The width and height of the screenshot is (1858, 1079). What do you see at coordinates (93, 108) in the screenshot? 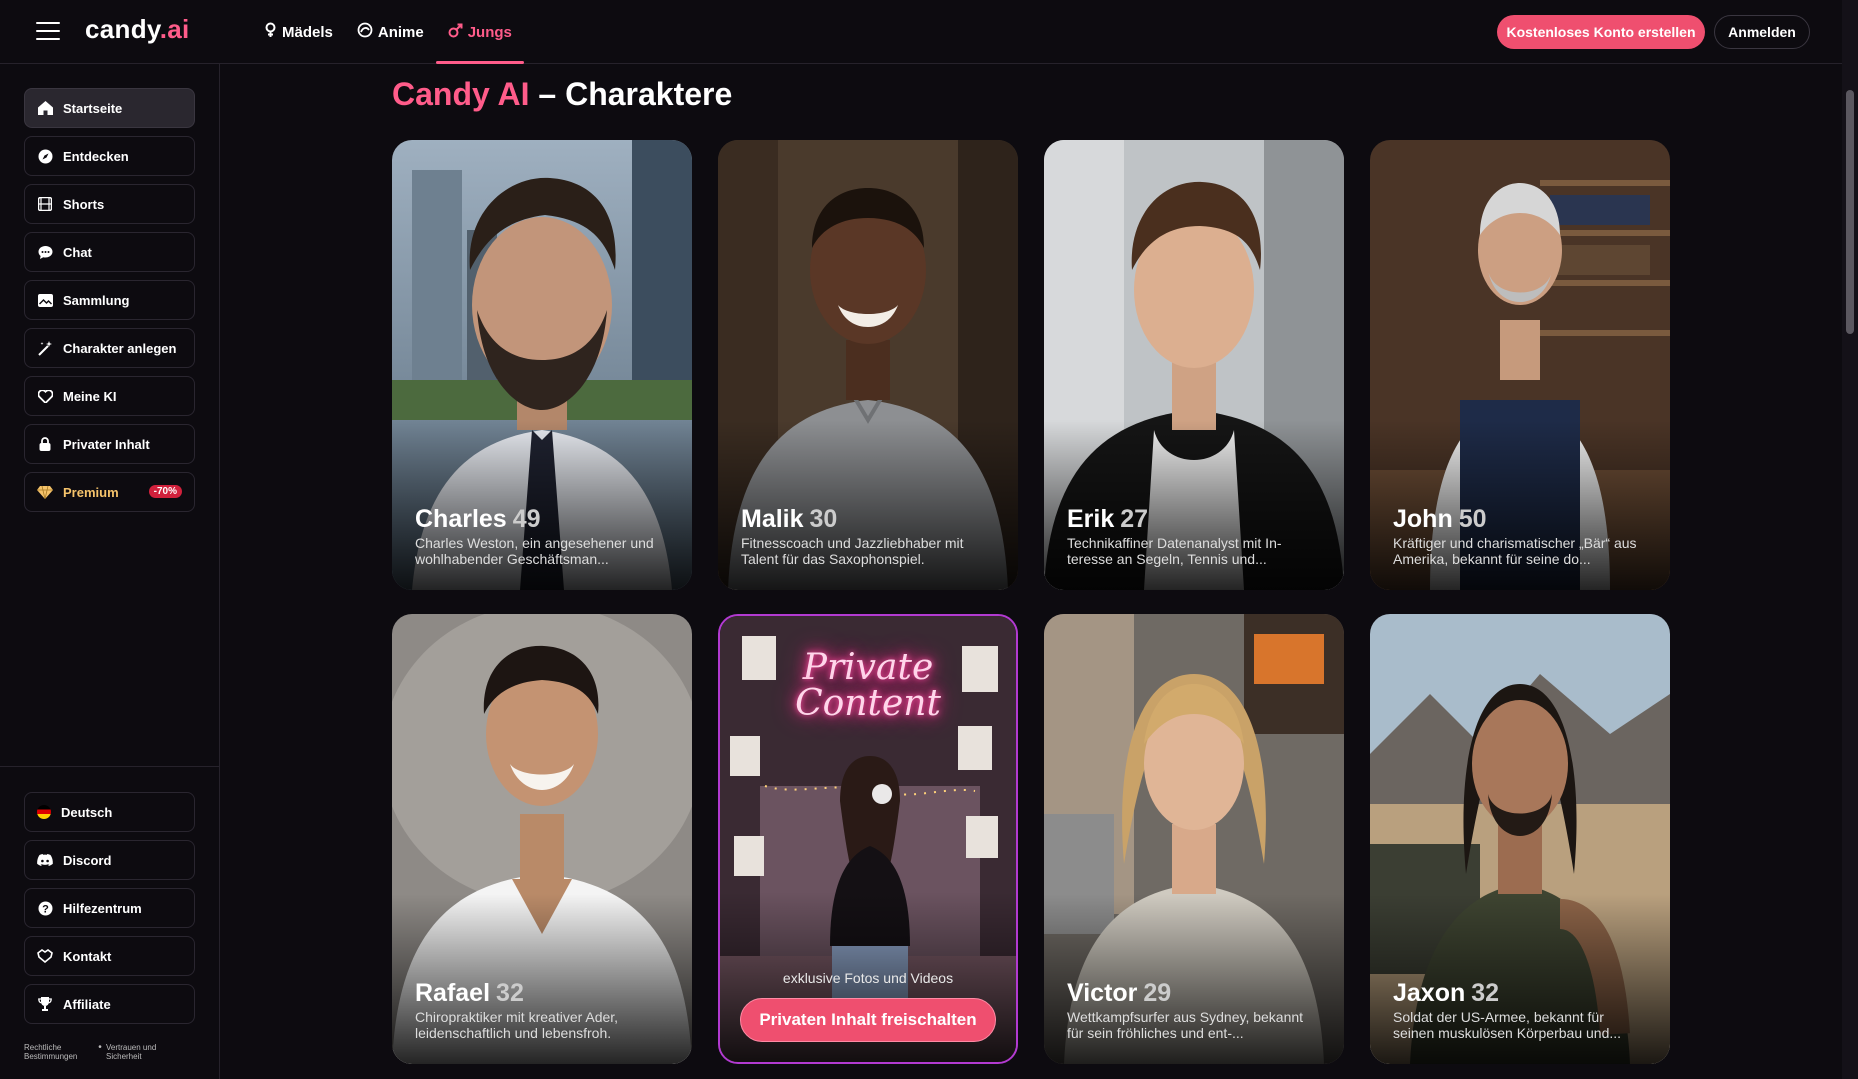
I see `sidebar-item-label: Startseite` at bounding box center [93, 108].